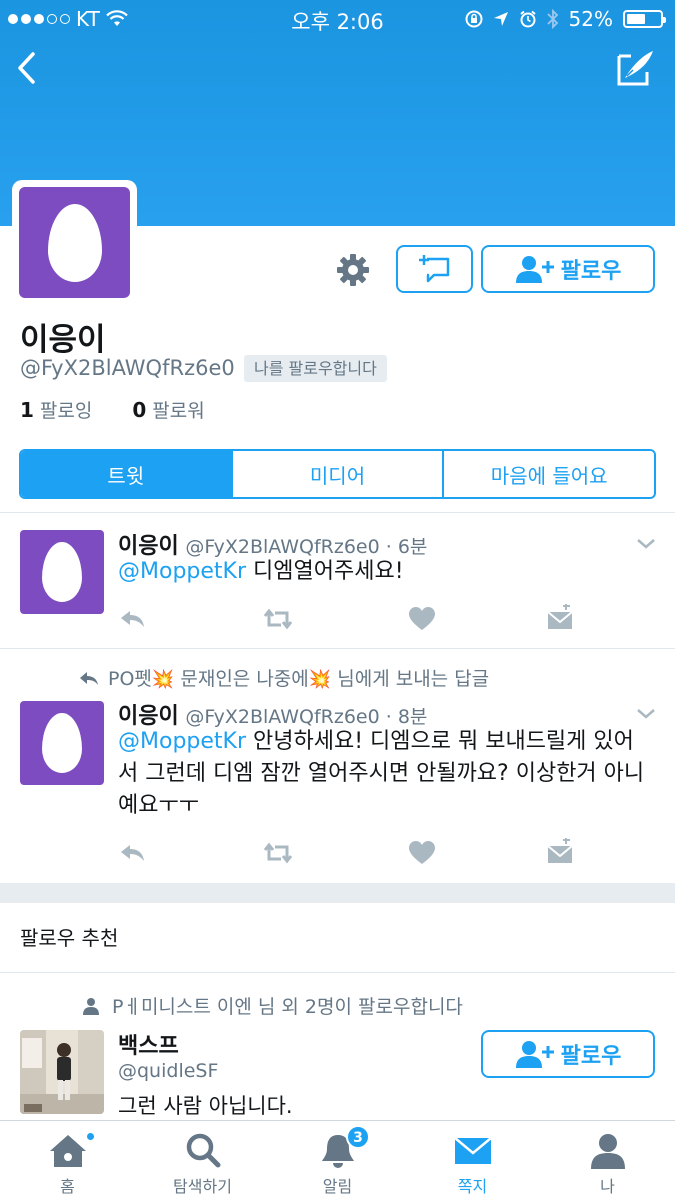  What do you see at coordinates (89, 678) in the screenshot?
I see `reply-arrow-icon` at bounding box center [89, 678].